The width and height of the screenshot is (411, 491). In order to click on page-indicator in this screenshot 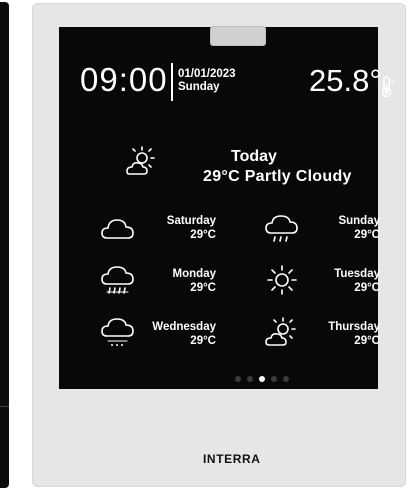, I will do `click(262, 379)`.